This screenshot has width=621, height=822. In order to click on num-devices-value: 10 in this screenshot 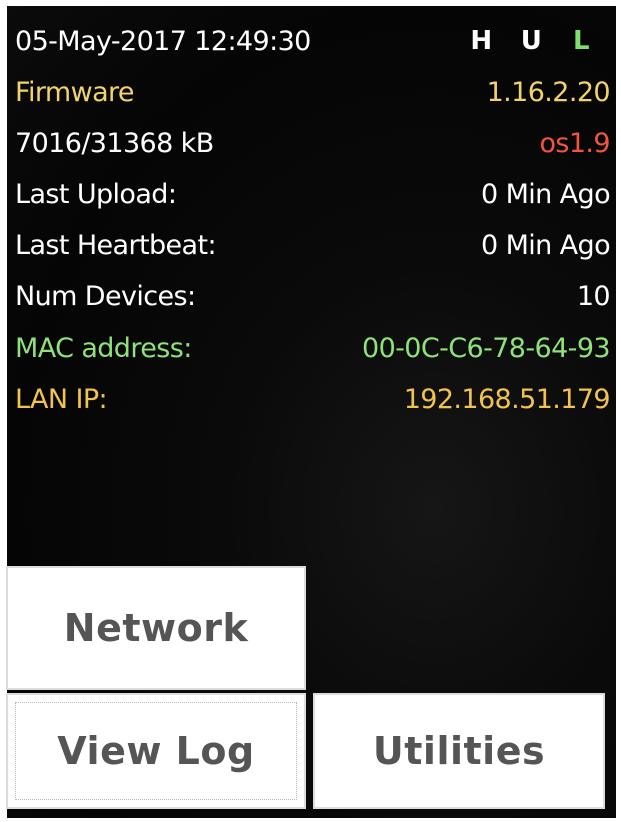, I will do `click(593, 296)`.